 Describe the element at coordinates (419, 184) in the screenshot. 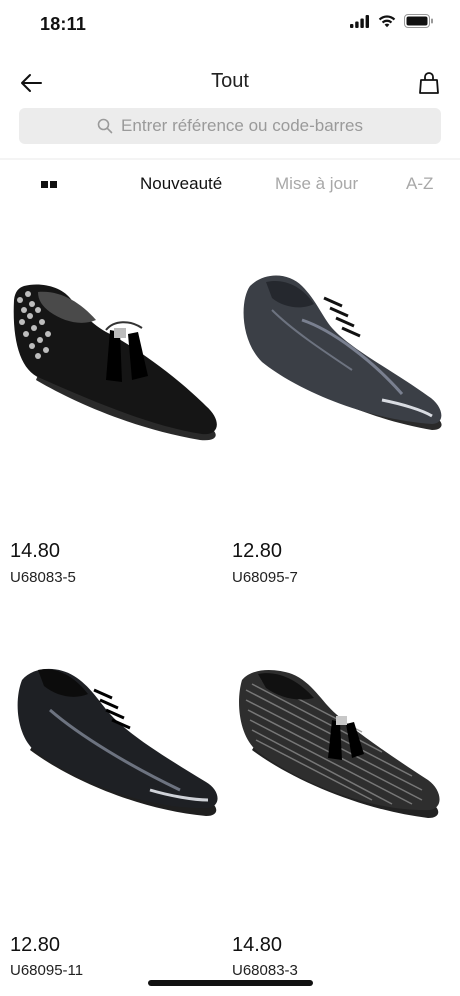

I see `tab-a-z: A-Z` at that location.